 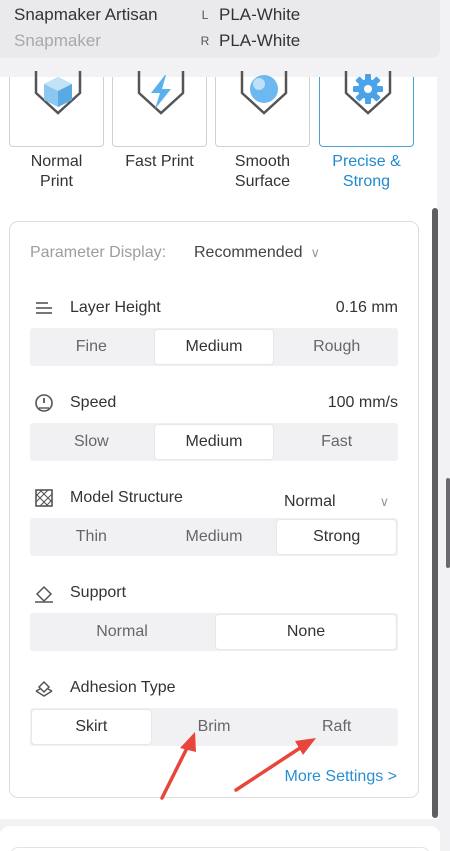 What do you see at coordinates (98, 252) in the screenshot?
I see `parameter-display-label: Parameter Display:` at bounding box center [98, 252].